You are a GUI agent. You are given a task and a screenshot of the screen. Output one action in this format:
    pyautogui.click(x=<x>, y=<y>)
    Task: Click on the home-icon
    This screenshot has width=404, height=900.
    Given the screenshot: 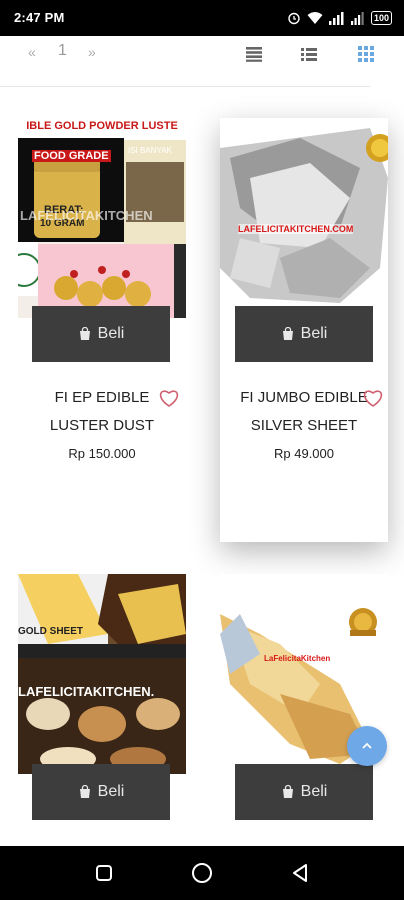 What is the action you would take?
    pyautogui.click(x=202, y=873)
    